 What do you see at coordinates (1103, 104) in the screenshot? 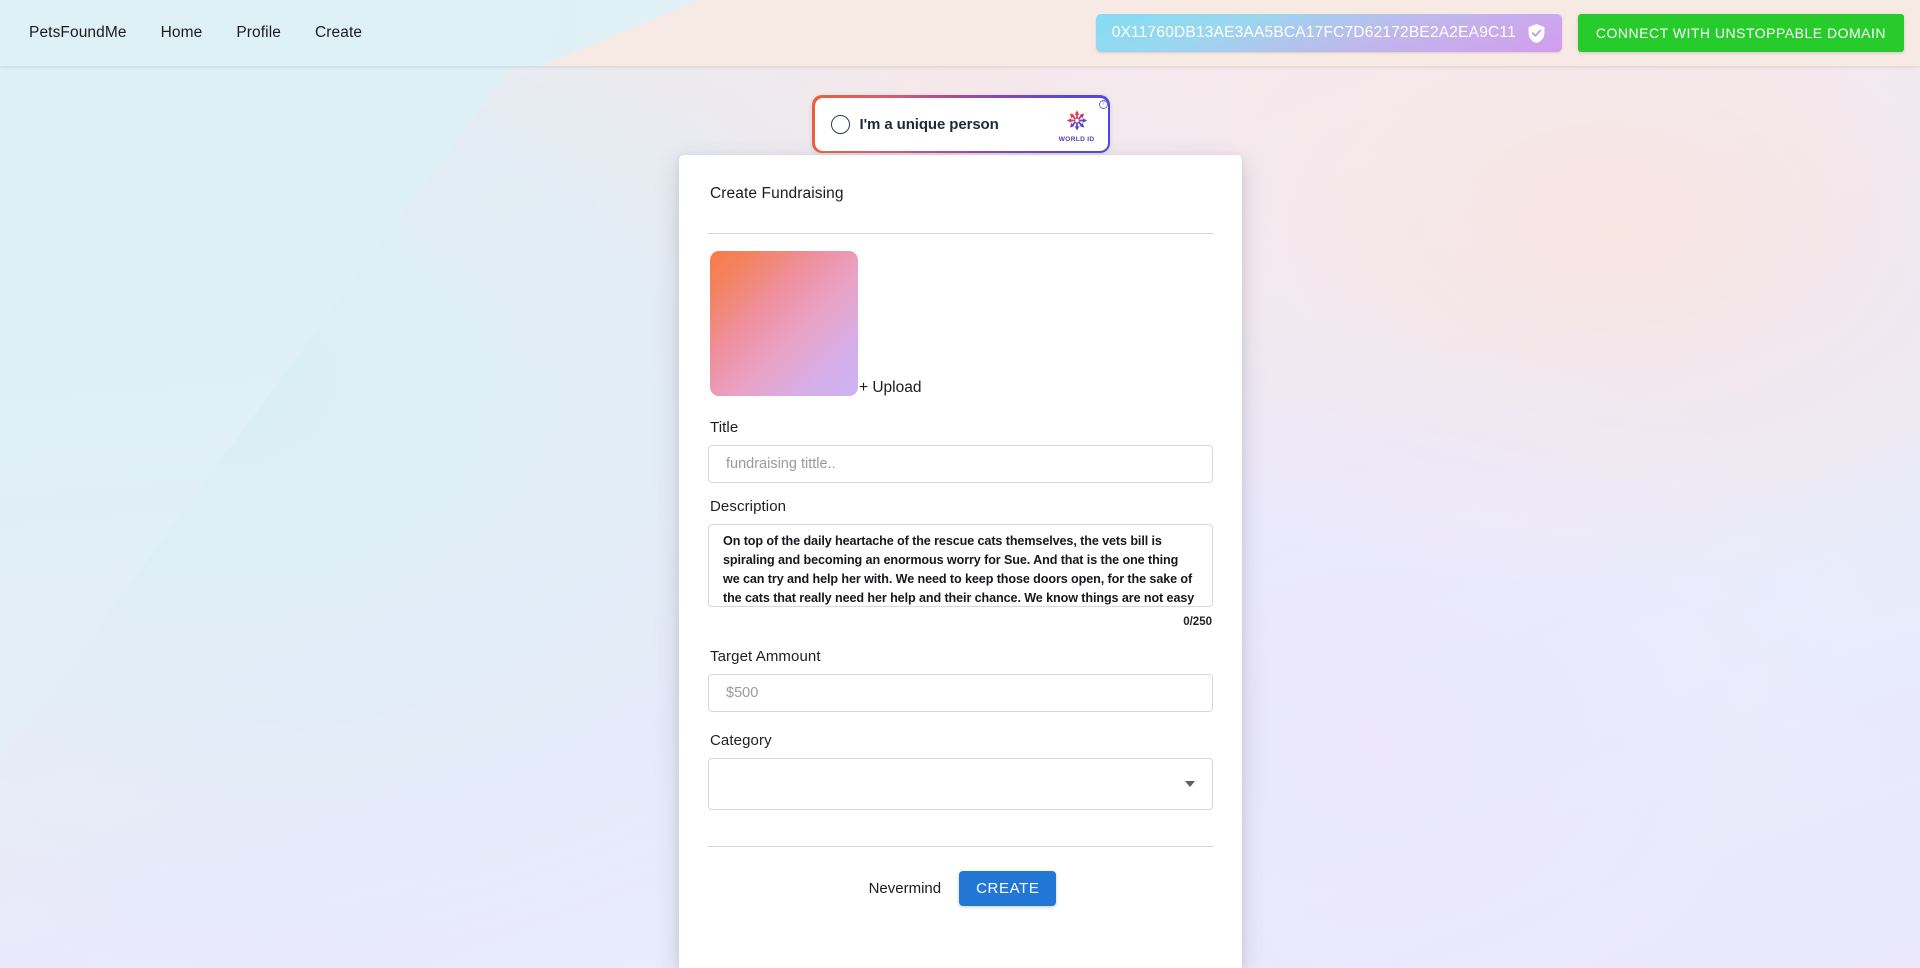
I see `question-mark-icon: ?` at bounding box center [1103, 104].